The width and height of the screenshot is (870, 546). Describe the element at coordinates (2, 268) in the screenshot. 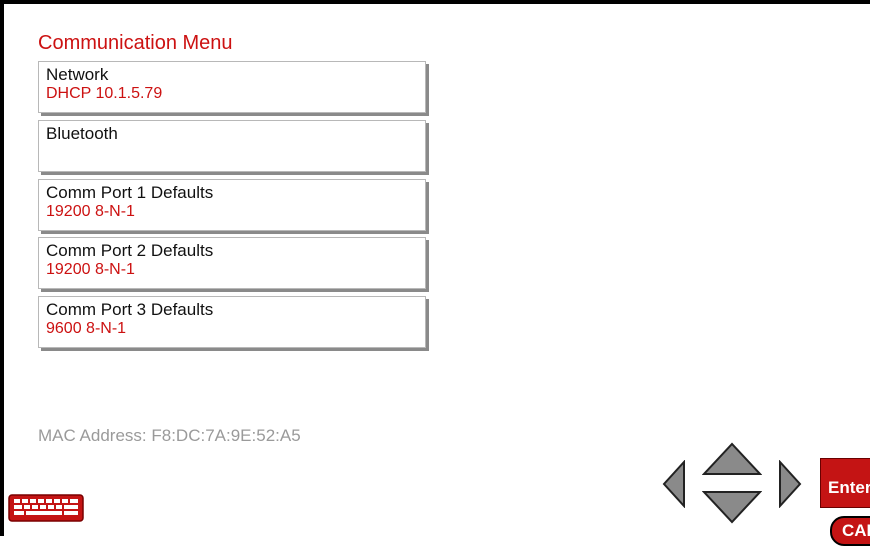

I see `window-left-border` at that location.